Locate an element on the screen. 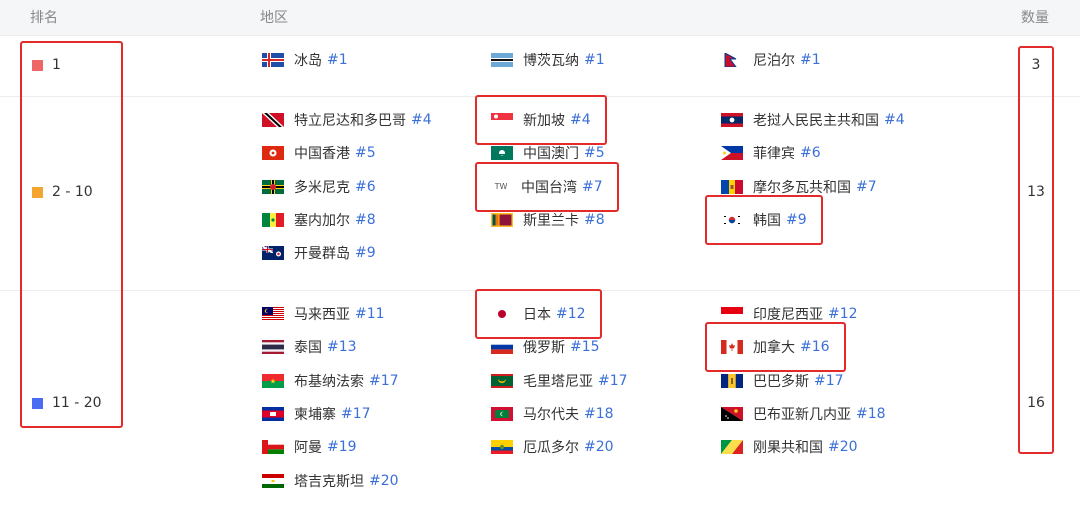  region-rank-link: #13 is located at coordinates (342, 347).